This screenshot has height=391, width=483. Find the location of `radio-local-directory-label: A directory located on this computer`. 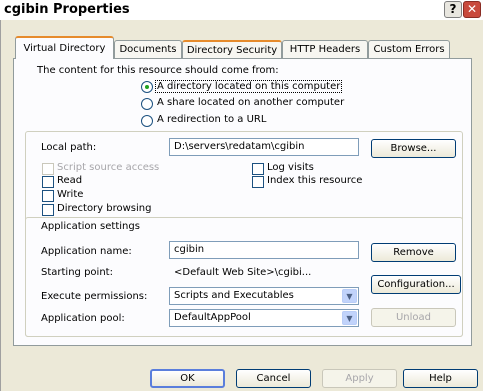

radio-local-directory-label: A directory located on this computer is located at coordinates (249, 86).